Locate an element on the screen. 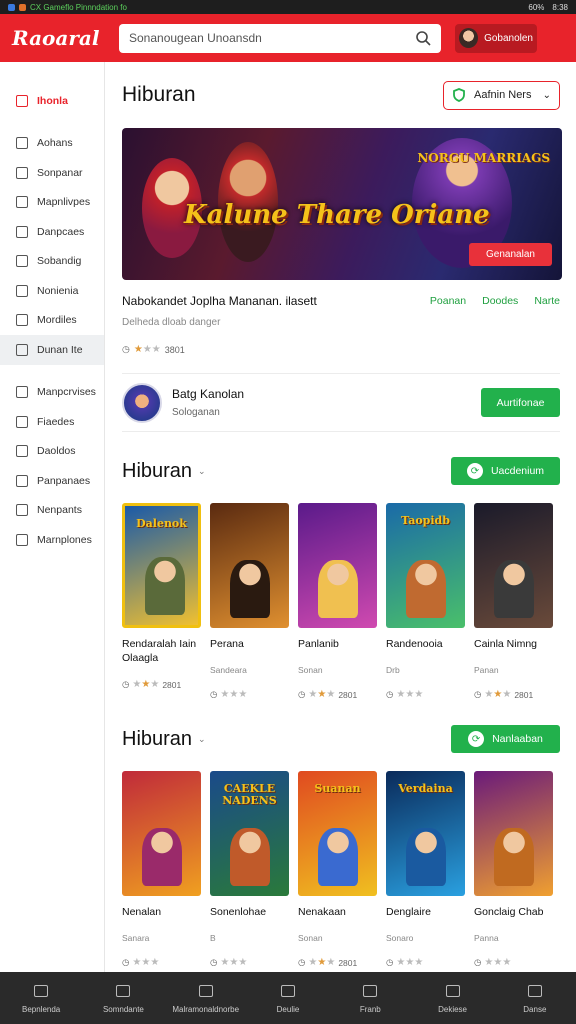 The height and width of the screenshot is (1024, 576). game-subtitle: Panna is located at coordinates (486, 938).